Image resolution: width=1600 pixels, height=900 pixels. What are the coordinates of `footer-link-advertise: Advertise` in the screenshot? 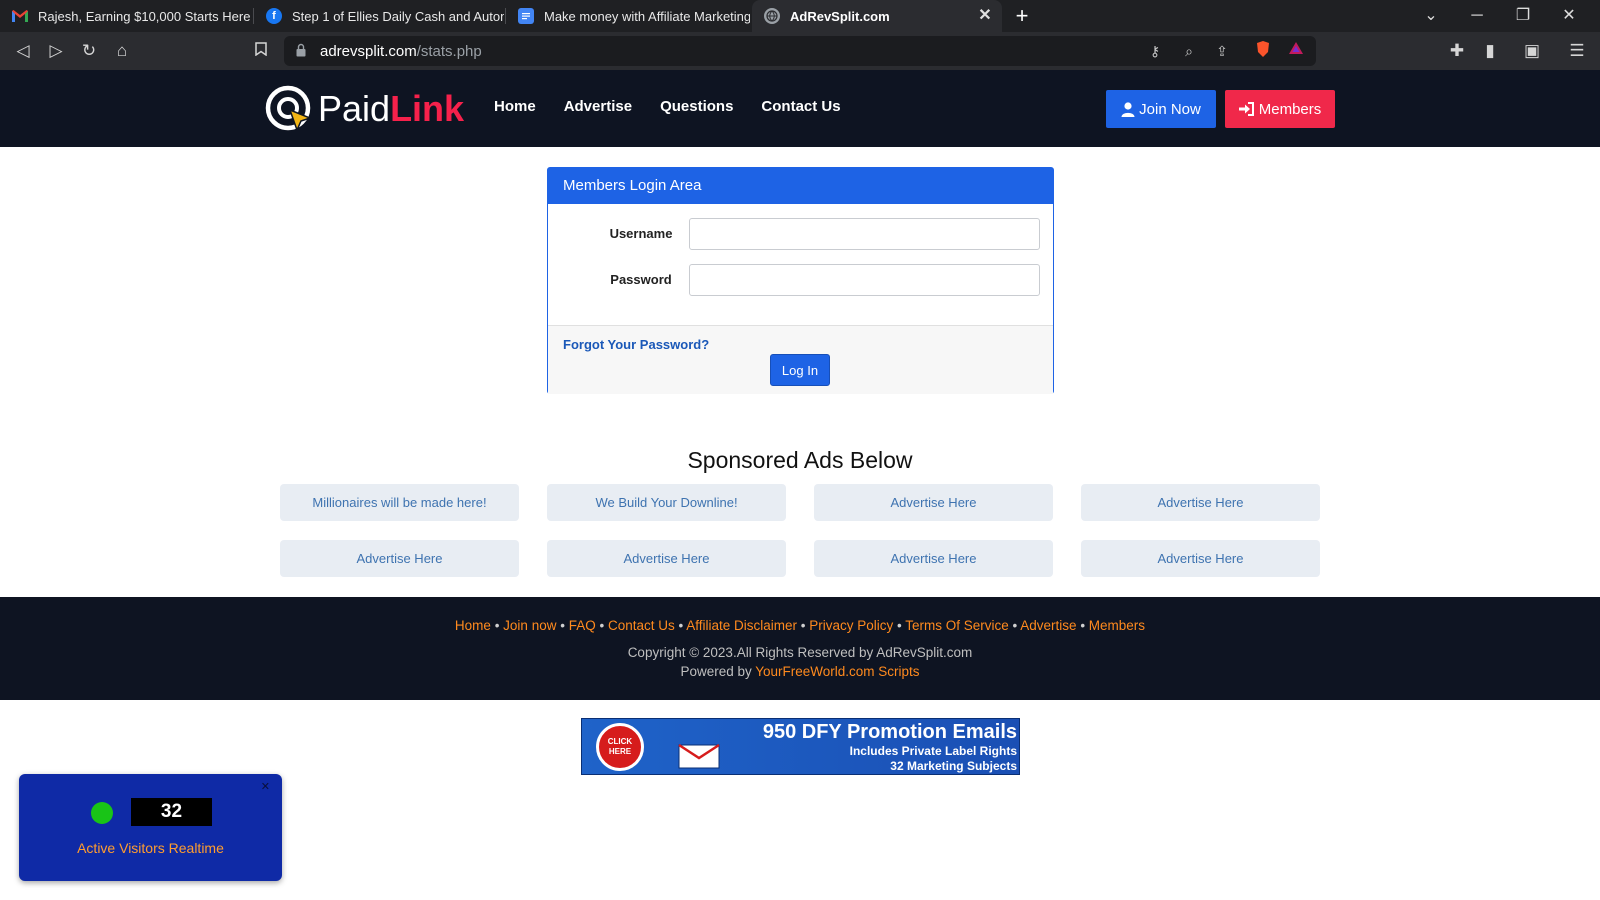 It's located at (1048, 625).